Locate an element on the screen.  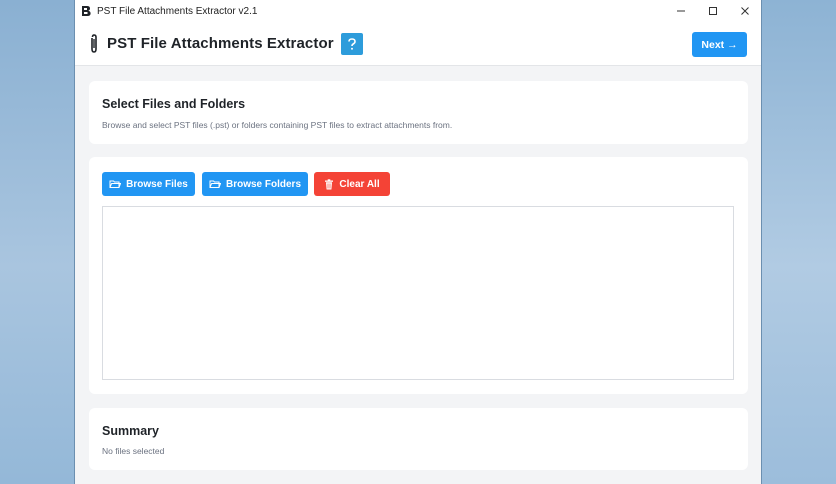
title-bar: PST File Attachments Extractor v2.1 is located at coordinates (418, 11).